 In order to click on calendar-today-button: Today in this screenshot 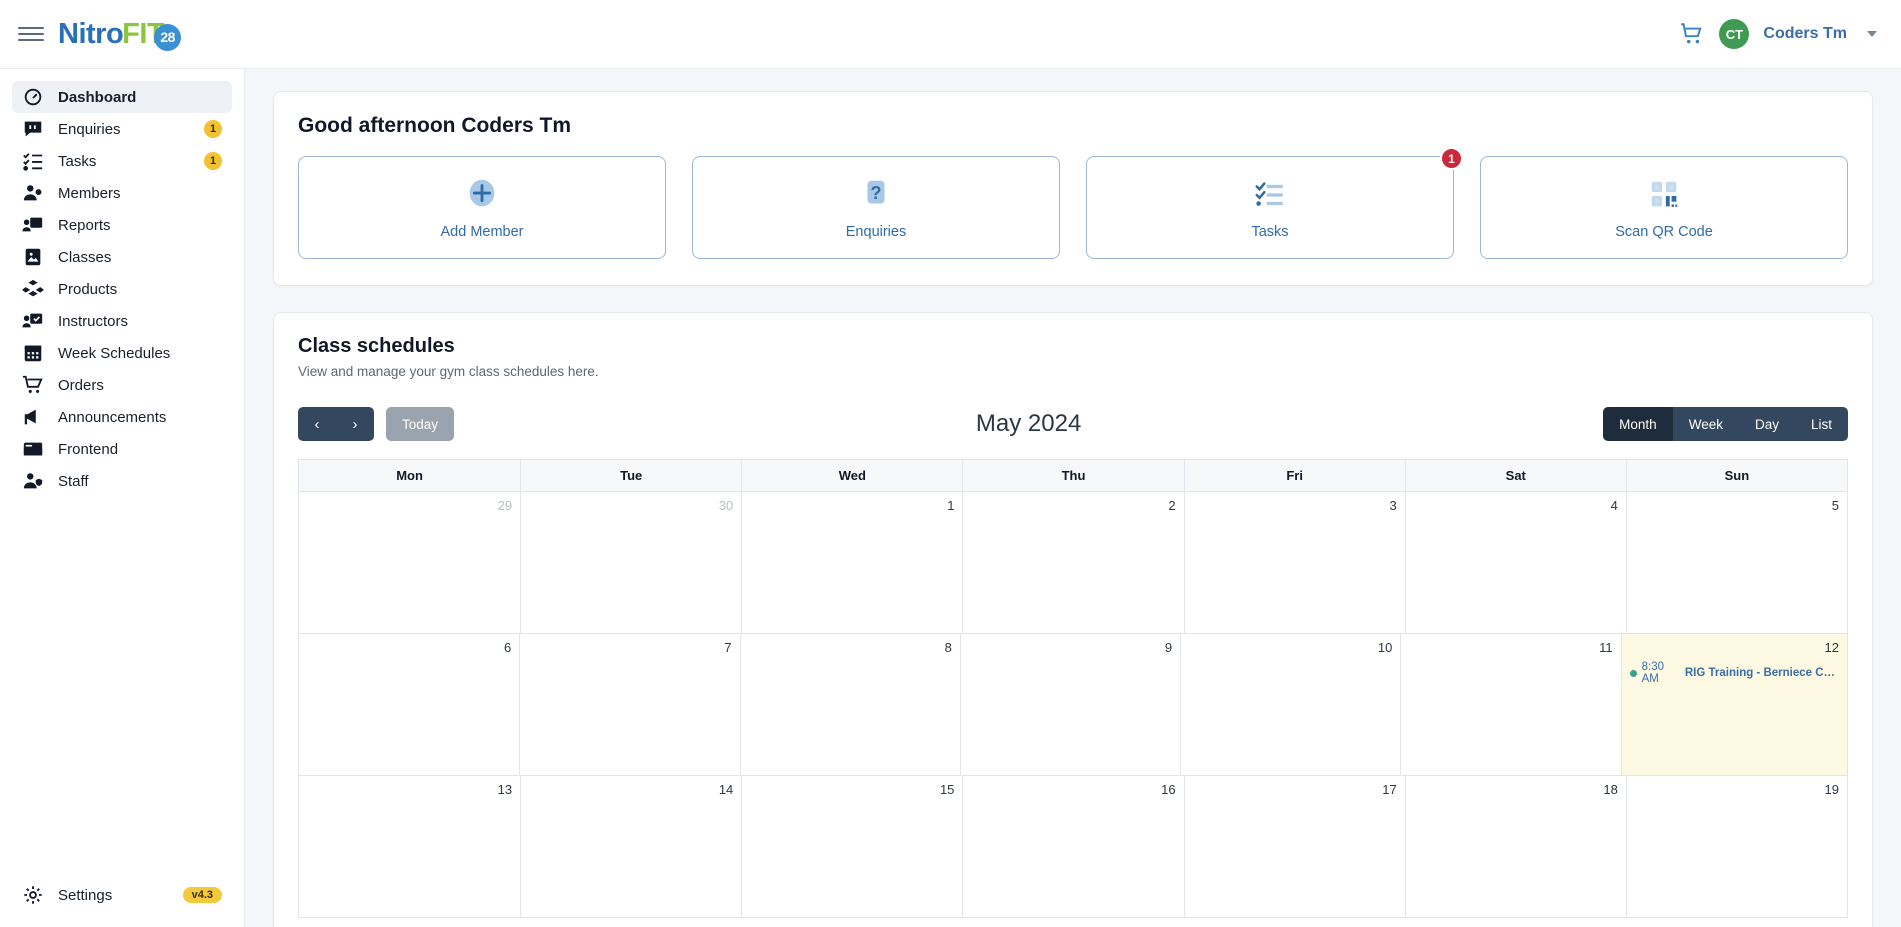, I will do `click(420, 424)`.